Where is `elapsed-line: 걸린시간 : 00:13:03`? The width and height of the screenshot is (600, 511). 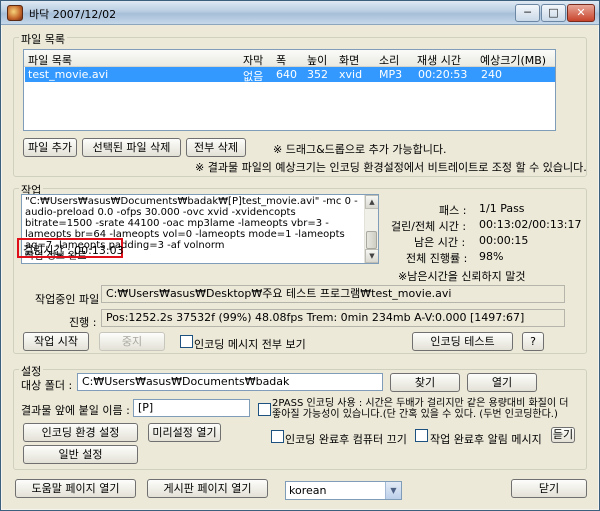 elapsed-line: 걸린시간 : 00:13:03 is located at coordinates (73, 250).